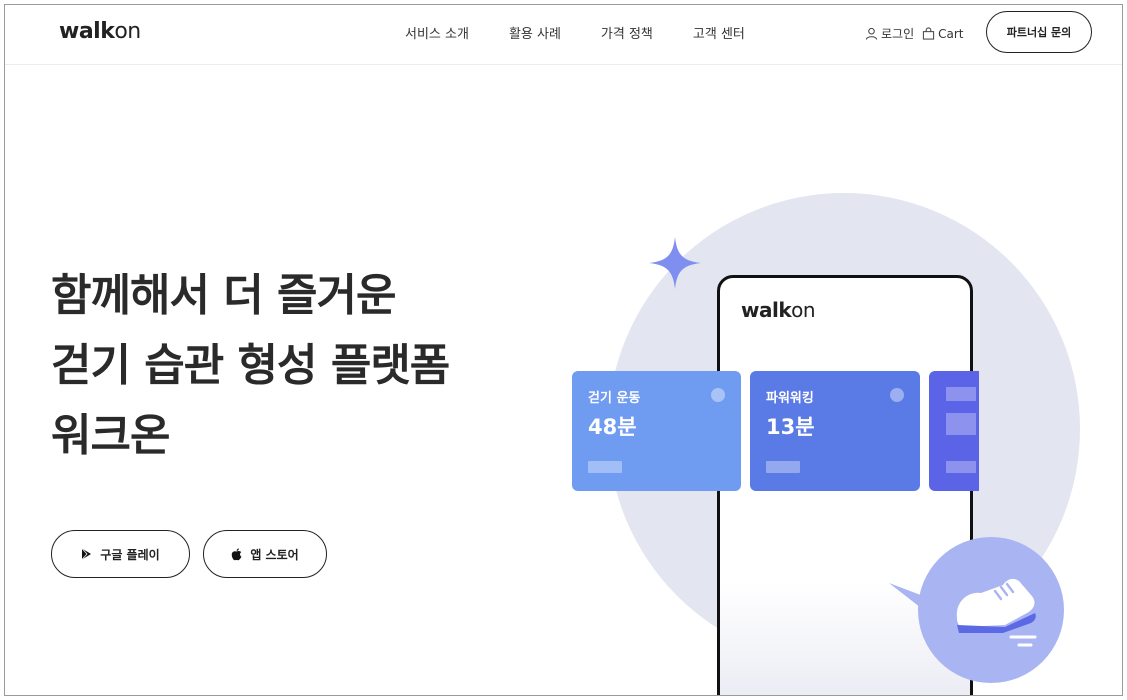 This screenshot has width=1127, height=700. What do you see at coordinates (274, 554) in the screenshot?
I see `app-store-label: 앱 스토어` at bounding box center [274, 554].